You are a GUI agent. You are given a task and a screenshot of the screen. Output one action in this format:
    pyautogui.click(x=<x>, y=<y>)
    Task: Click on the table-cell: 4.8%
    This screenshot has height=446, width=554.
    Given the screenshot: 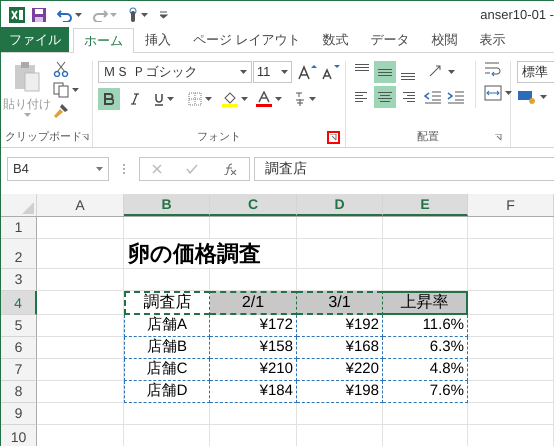 What is the action you would take?
    pyautogui.click(x=425, y=370)
    